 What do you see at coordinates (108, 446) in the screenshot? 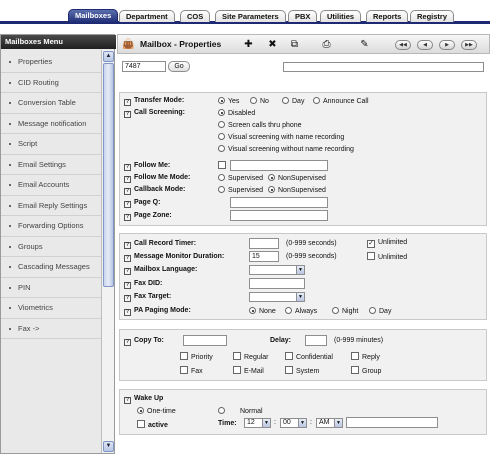
I see `scroll-down-icon: ▼` at bounding box center [108, 446].